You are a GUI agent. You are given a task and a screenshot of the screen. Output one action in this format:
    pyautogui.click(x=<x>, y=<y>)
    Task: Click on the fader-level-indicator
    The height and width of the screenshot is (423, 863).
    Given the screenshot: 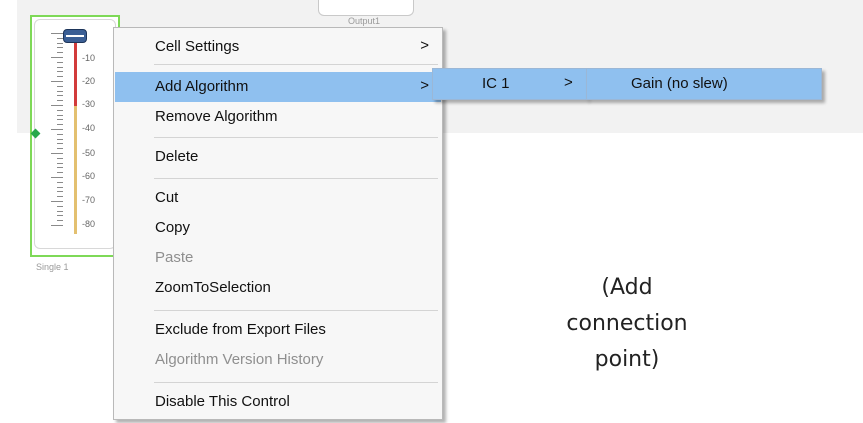 What is the action you would take?
    pyautogui.click(x=75, y=71)
    